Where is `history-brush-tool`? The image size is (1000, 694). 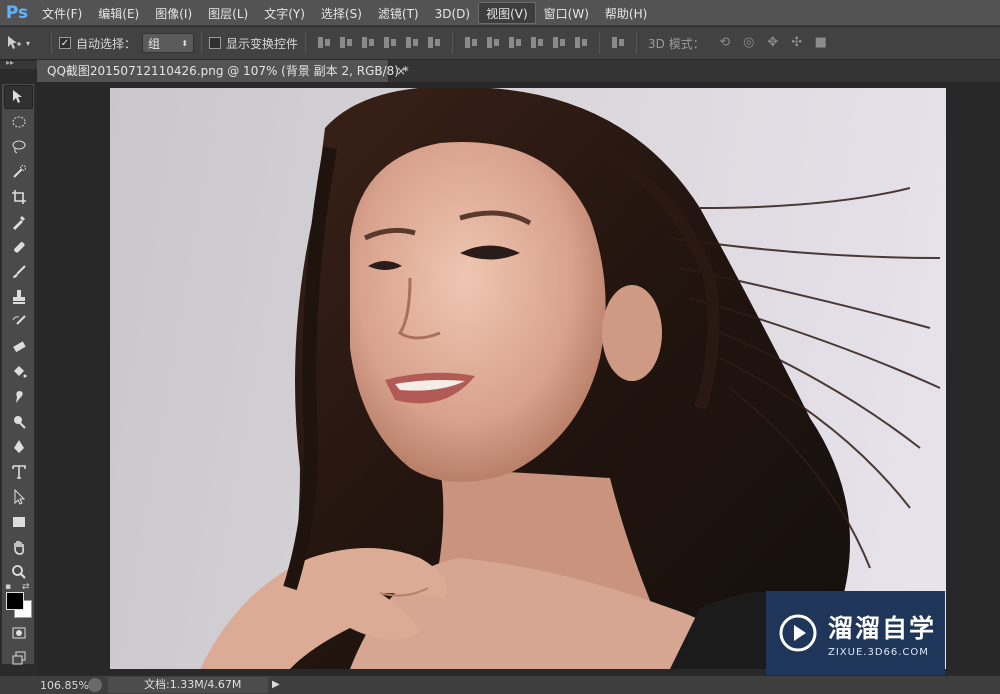
history-brush-tool is located at coordinates (18, 322).